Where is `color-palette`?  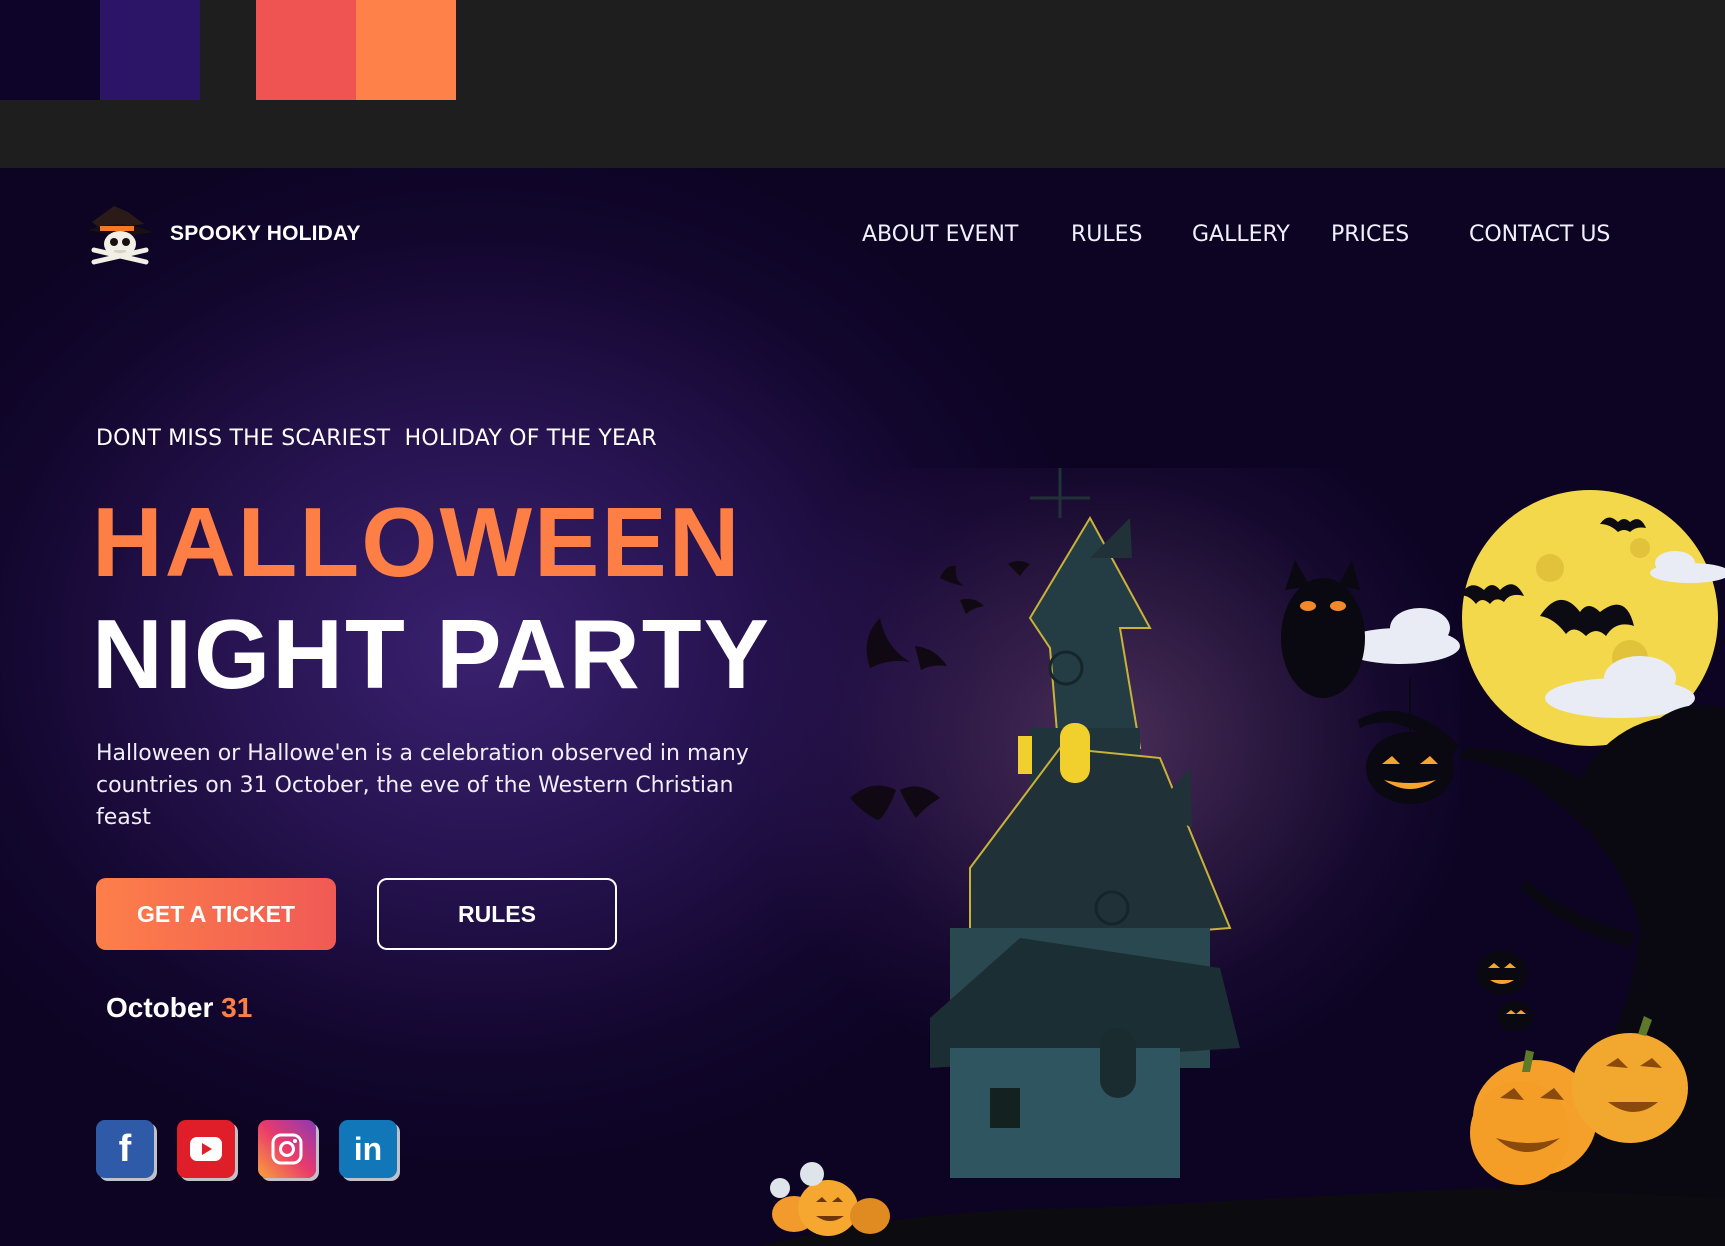
color-palette is located at coordinates (862, 84).